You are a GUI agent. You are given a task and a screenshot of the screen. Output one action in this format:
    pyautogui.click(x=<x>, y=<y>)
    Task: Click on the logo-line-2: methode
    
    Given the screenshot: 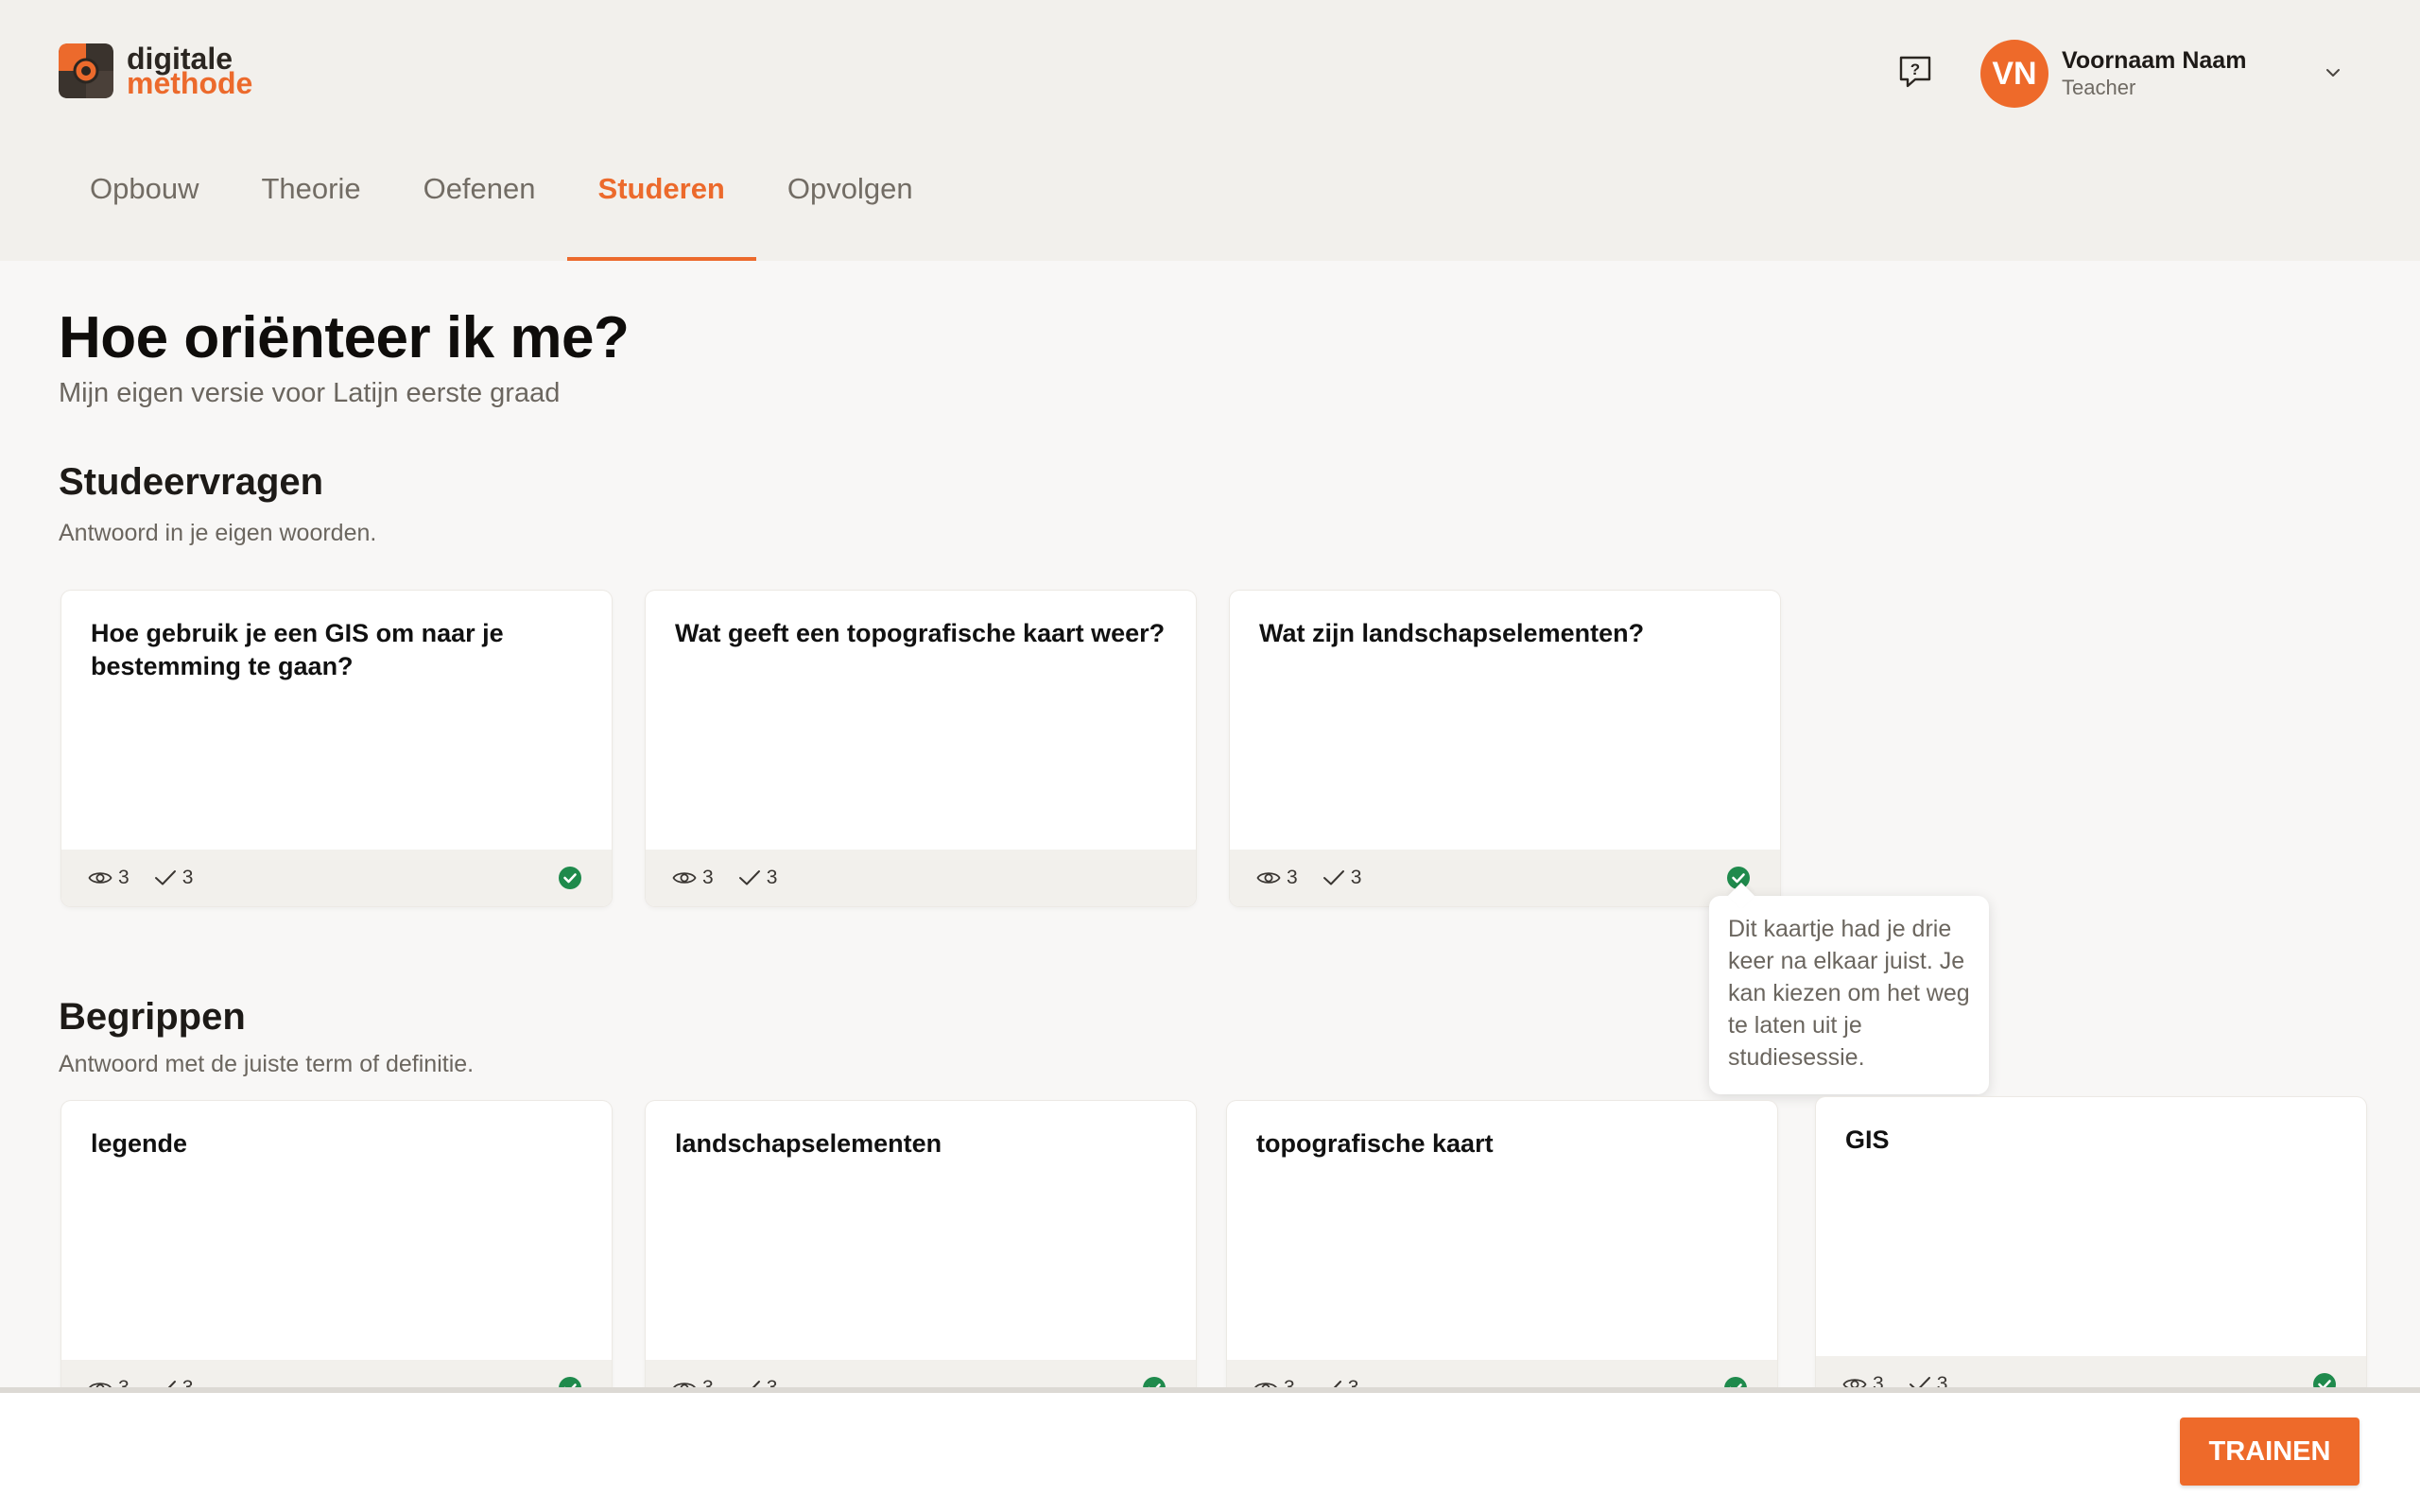 What is the action you would take?
    pyautogui.click(x=190, y=83)
    